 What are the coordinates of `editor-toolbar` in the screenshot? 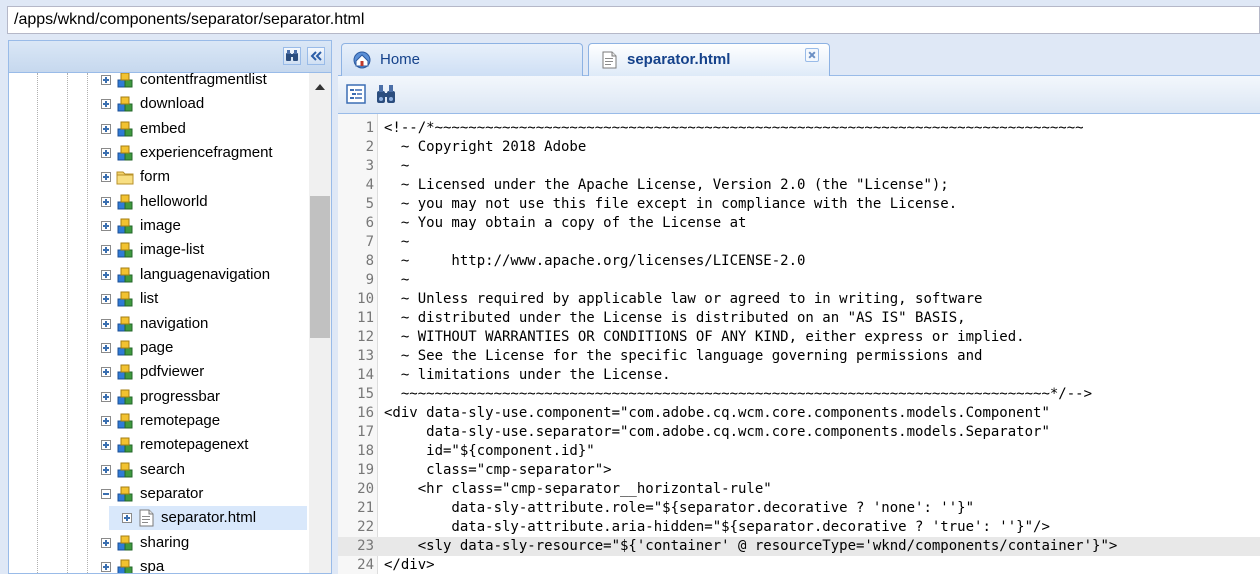 It's located at (799, 95).